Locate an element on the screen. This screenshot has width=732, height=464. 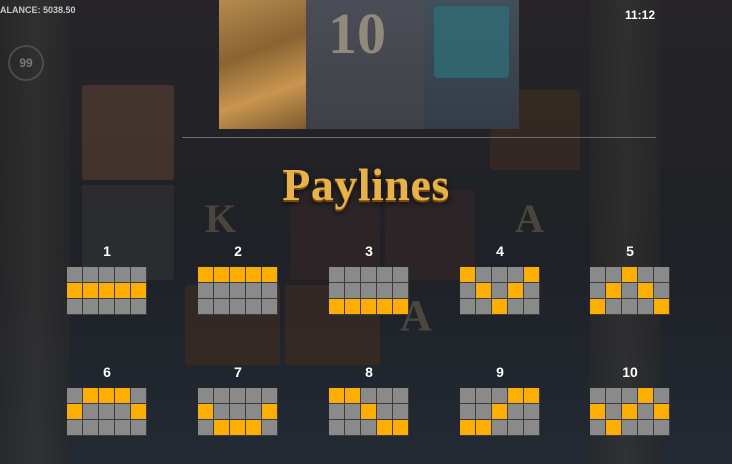
payline-number: 3 is located at coordinates (369, 251).